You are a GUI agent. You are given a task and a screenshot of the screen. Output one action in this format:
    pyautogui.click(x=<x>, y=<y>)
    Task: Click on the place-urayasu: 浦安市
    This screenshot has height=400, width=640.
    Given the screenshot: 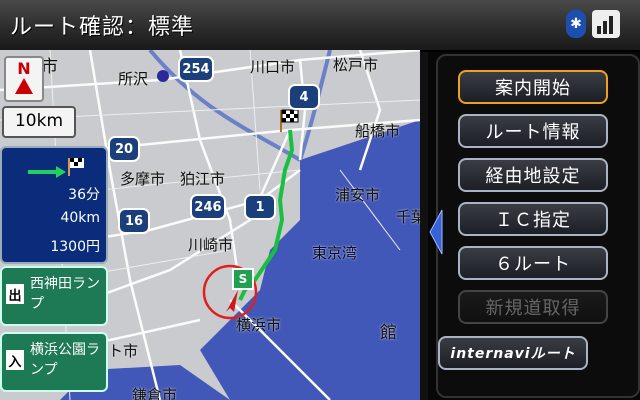 What is the action you would take?
    pyautogui.click(x=358, y=195)
    